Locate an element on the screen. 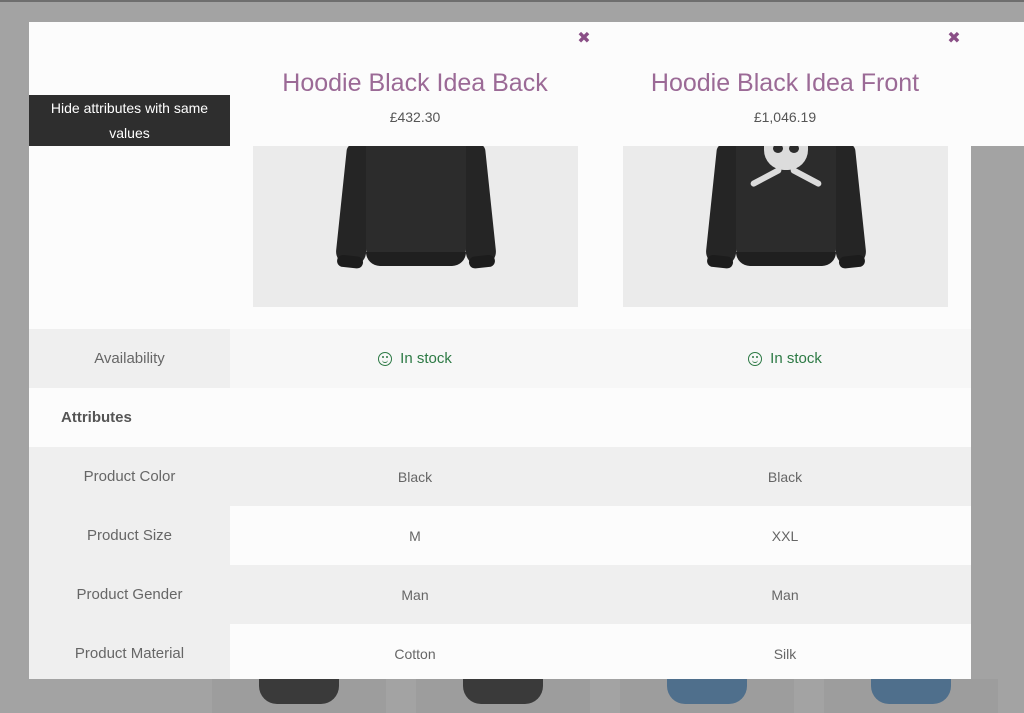 The image size is (1024, 713). attribute-row: Product Gender Man Man is located at coordinates (500, 594).